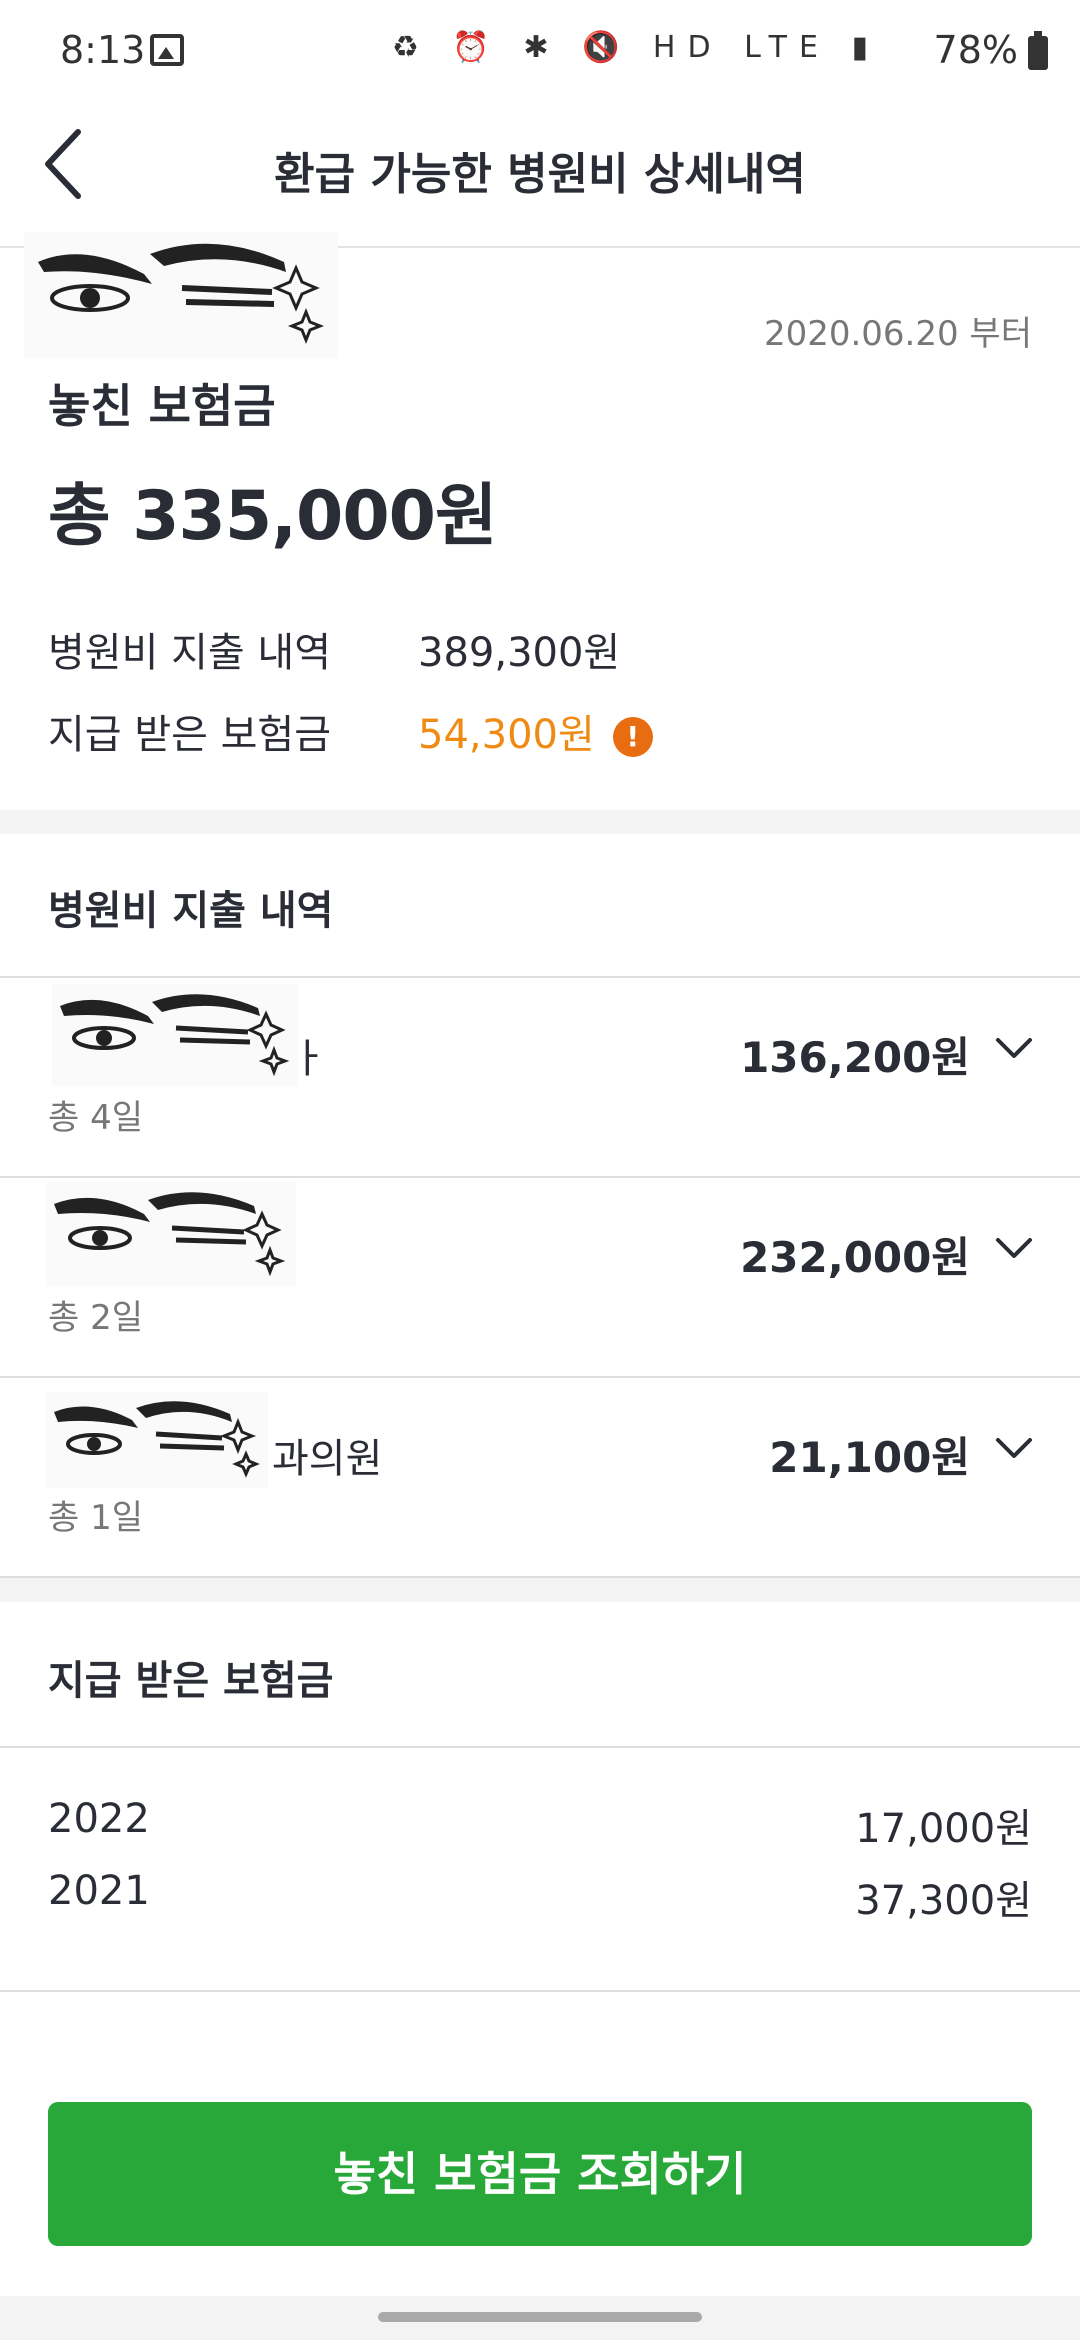  Describe the element at coordinates (95, 1518) in the screenshot. I see `hospital-days: 총 1일` at that location.